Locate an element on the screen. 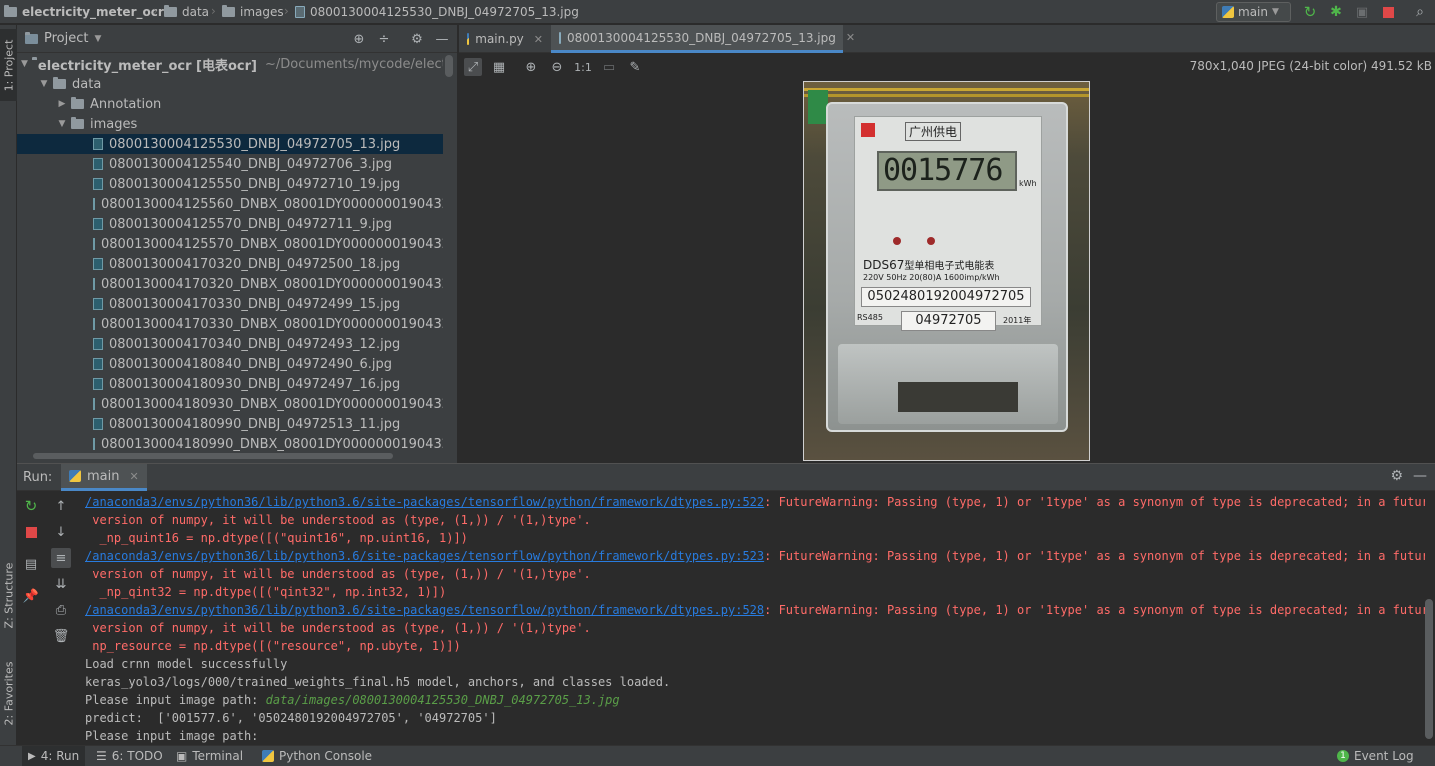 The height and width of the screenshot is (766, 1435). python-icon is located at coordinates (268, 756).